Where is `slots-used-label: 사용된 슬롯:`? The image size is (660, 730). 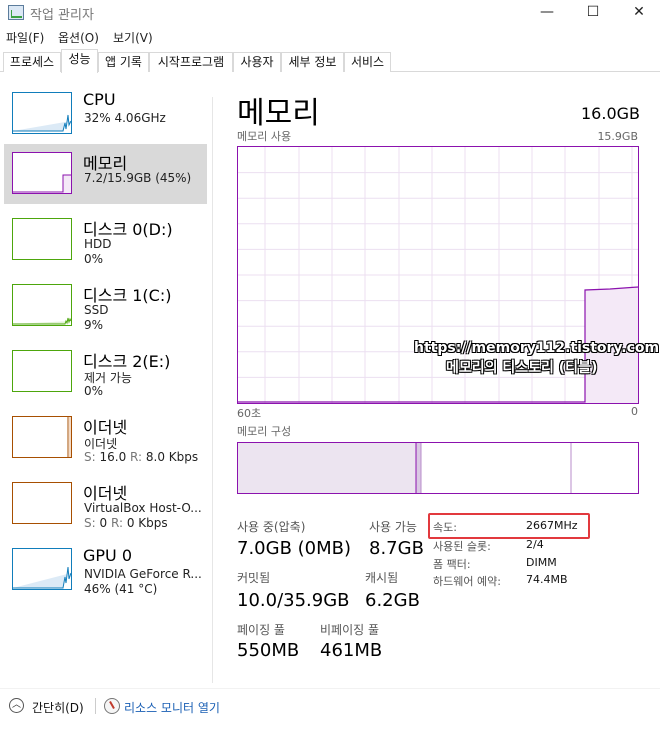 slots-used-label: 사용된 슬롯: is located at coordinates (462, 546).